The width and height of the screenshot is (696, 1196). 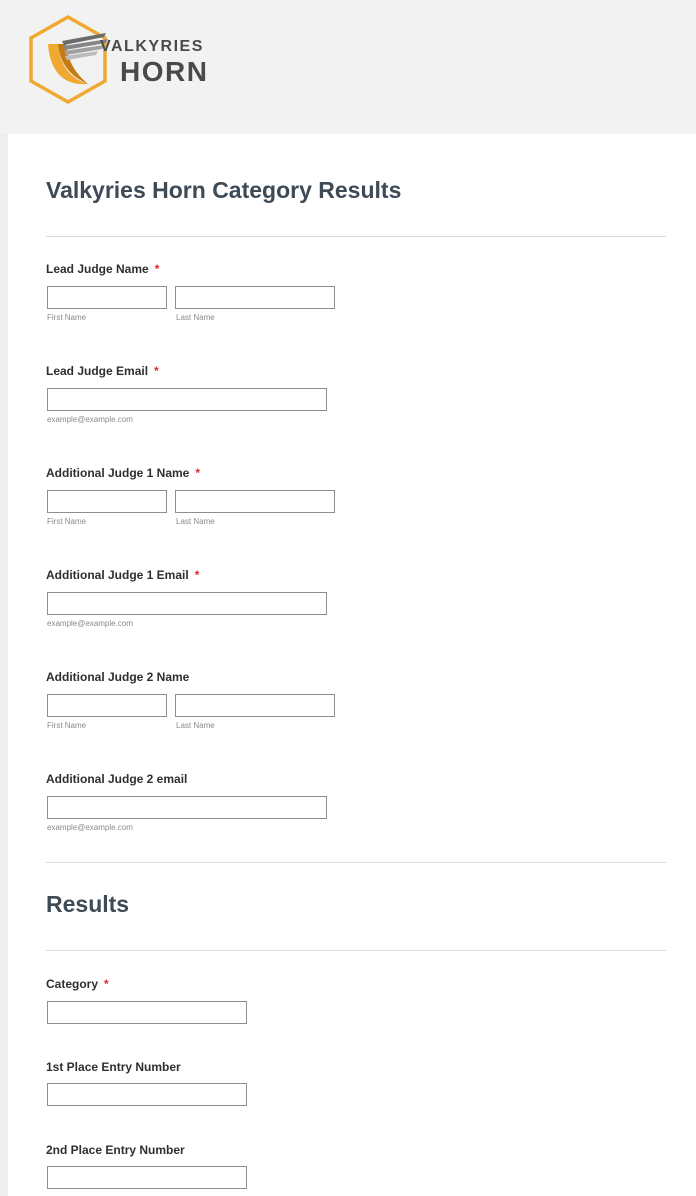 I want to click on second-place-entry-input, so click(x=147, y=1177).